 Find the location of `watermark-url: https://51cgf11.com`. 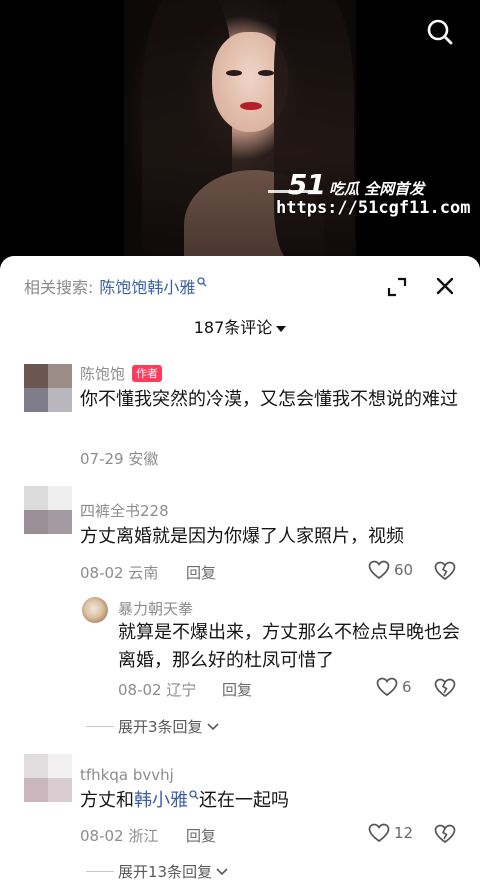

watermark-url: https://51cgf11.com is located at coordinates (373, 208).